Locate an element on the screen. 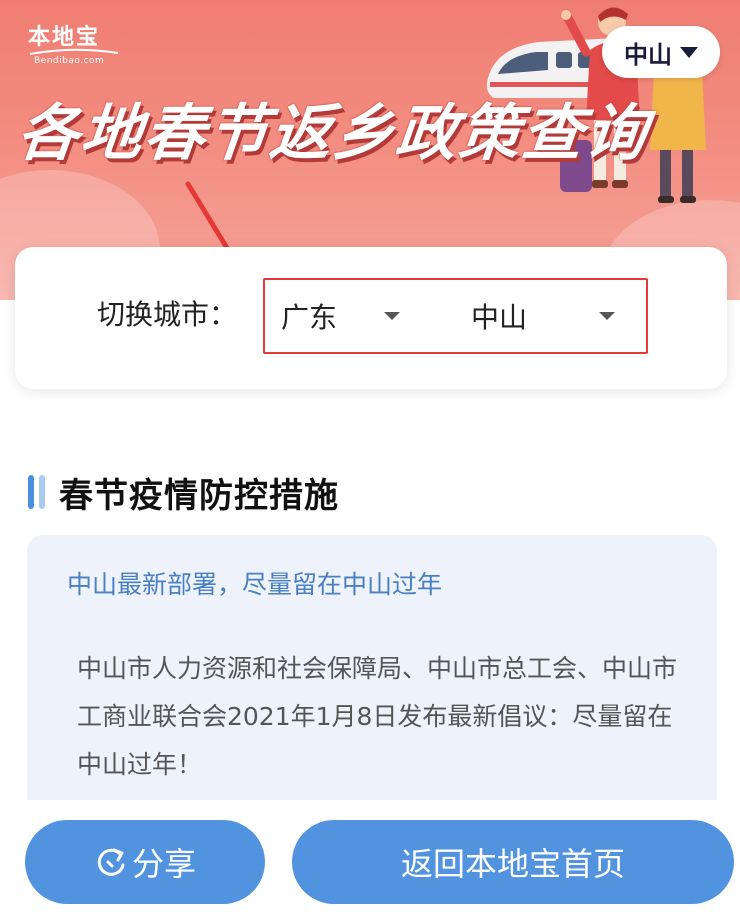 This screenshot has height=912, width=740. header-city-selector: 中山 is located at coordinates (661, 52).